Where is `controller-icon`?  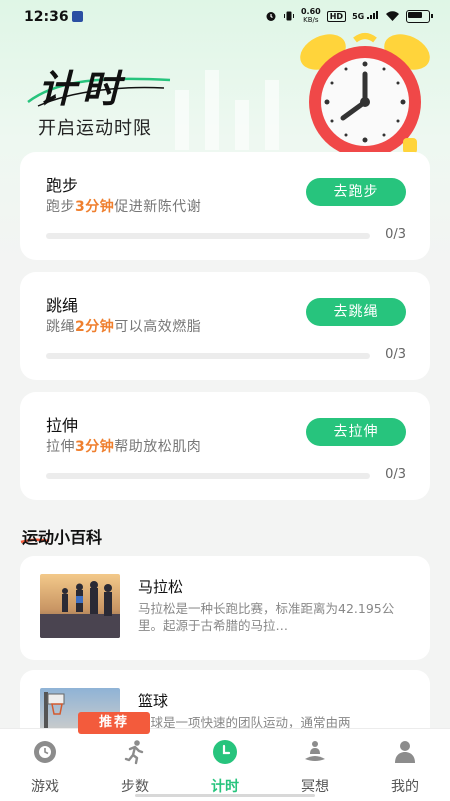 controller-icon is located at coordinates (45, 752).